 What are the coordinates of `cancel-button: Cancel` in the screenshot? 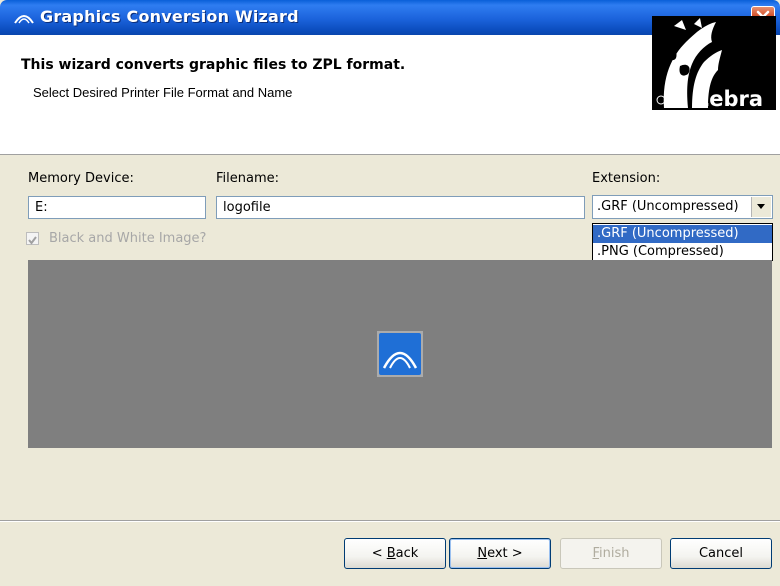 It's located at (721, 553).